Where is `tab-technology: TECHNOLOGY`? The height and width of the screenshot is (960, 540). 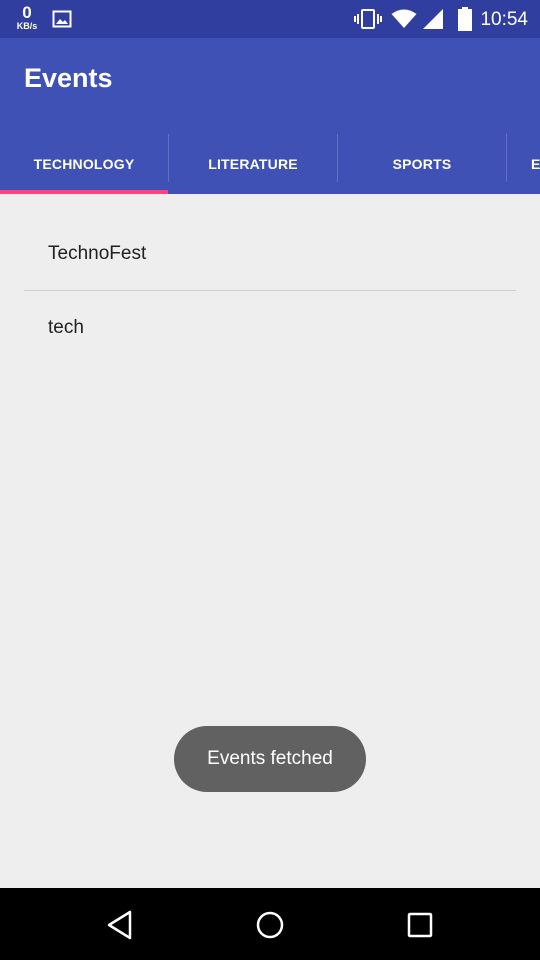
tab-technology: TECHNOLOGY is located at coordinates (84, 164).